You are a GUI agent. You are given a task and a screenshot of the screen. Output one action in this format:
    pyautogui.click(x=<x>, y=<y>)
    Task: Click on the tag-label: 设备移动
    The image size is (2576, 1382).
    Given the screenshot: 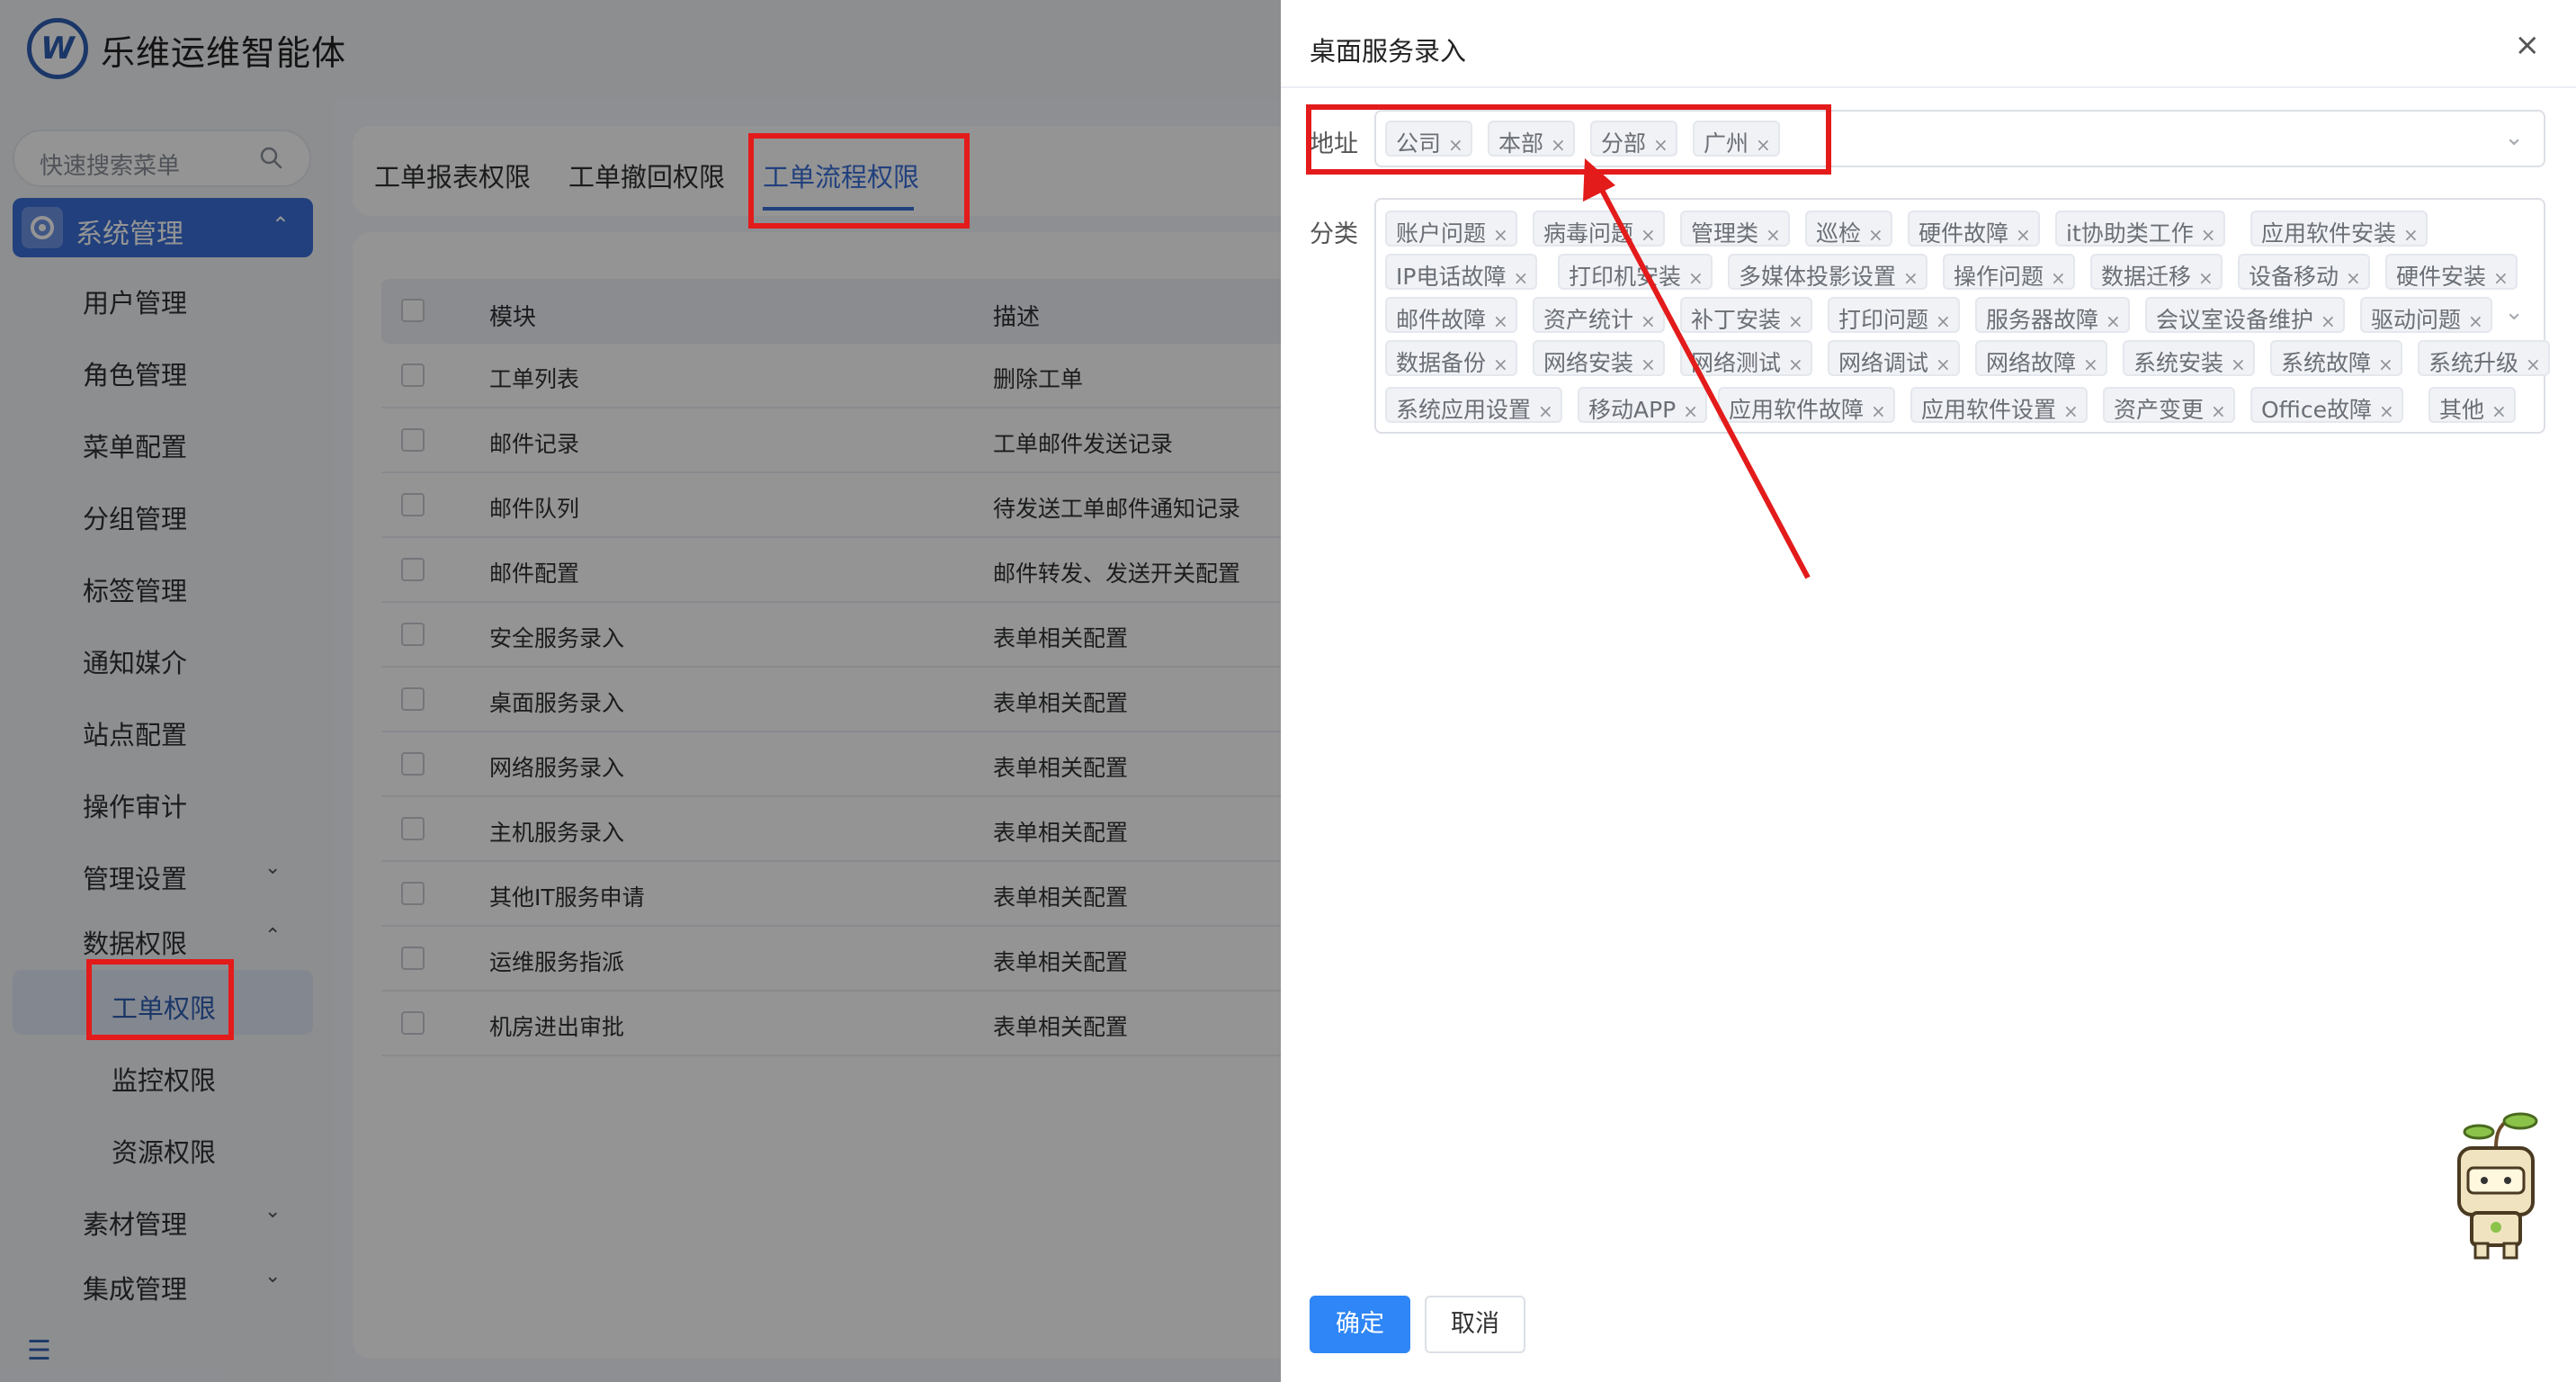 What is the action you would take?
    pyautogui.click(x=2294, y=277)
    